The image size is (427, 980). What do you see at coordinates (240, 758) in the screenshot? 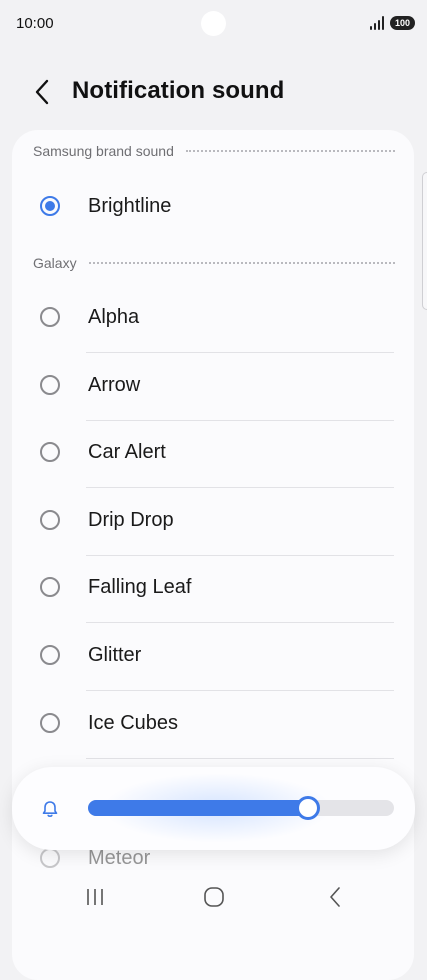
I see `item-divider` at bounding box center [240, 758].